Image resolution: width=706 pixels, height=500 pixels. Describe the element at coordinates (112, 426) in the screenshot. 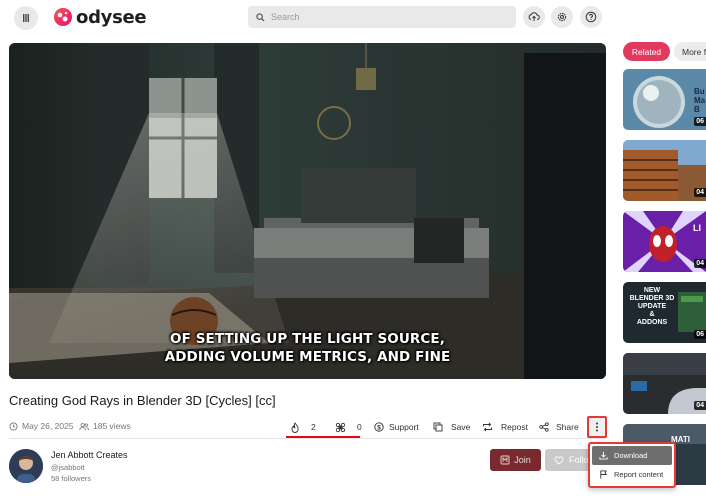

I see `views-text: 185 views` at that location.